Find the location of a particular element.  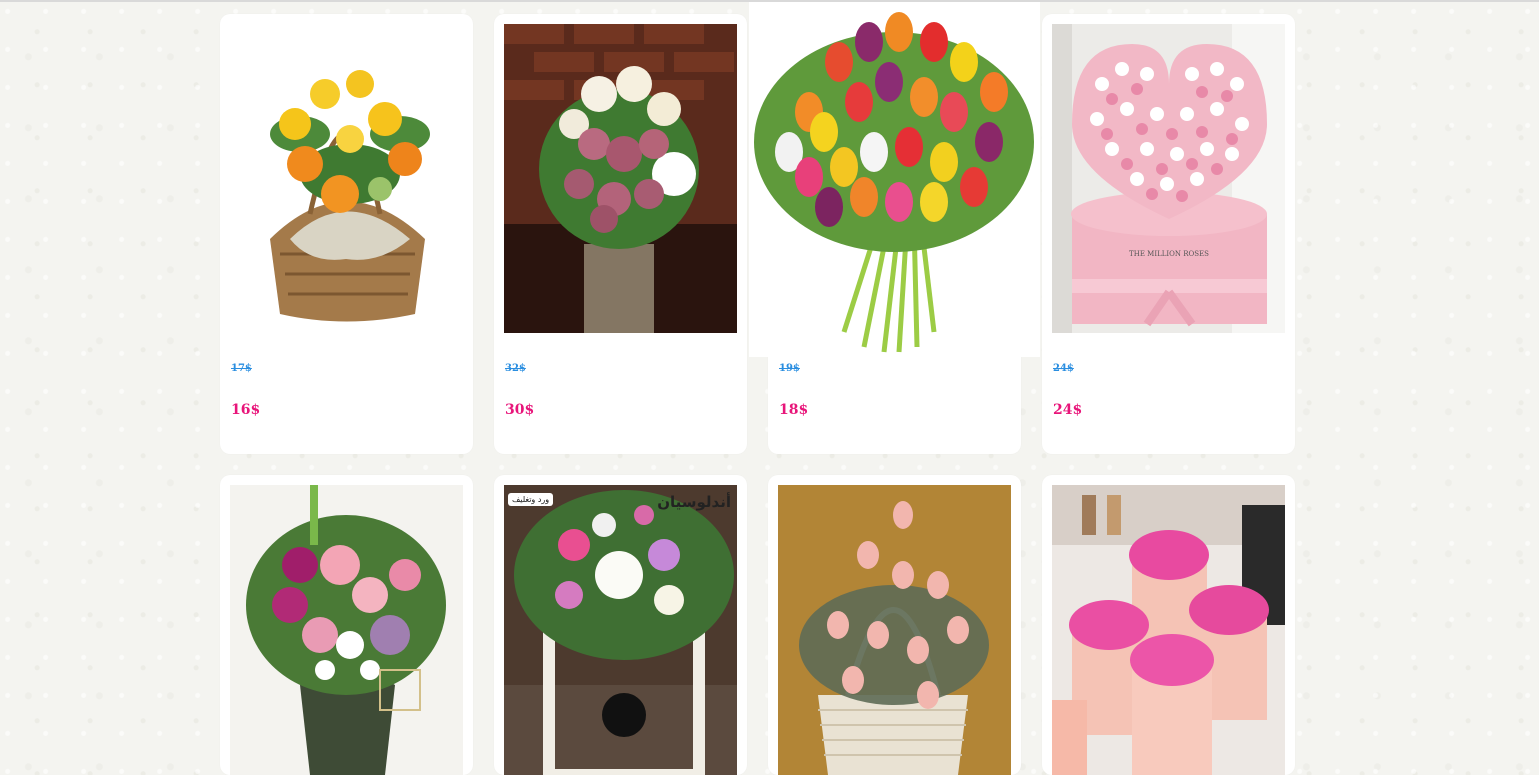

product-card: THE MILLION ROSES 24$ 24$ is located at coordinates (1168, 234).